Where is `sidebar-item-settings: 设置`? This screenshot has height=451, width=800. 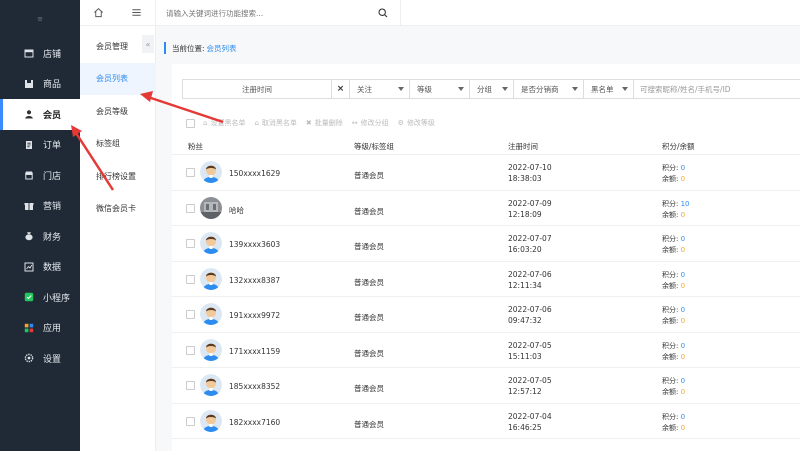
sidebar-item-settings: 设置 is located at coordinates (40, 358).